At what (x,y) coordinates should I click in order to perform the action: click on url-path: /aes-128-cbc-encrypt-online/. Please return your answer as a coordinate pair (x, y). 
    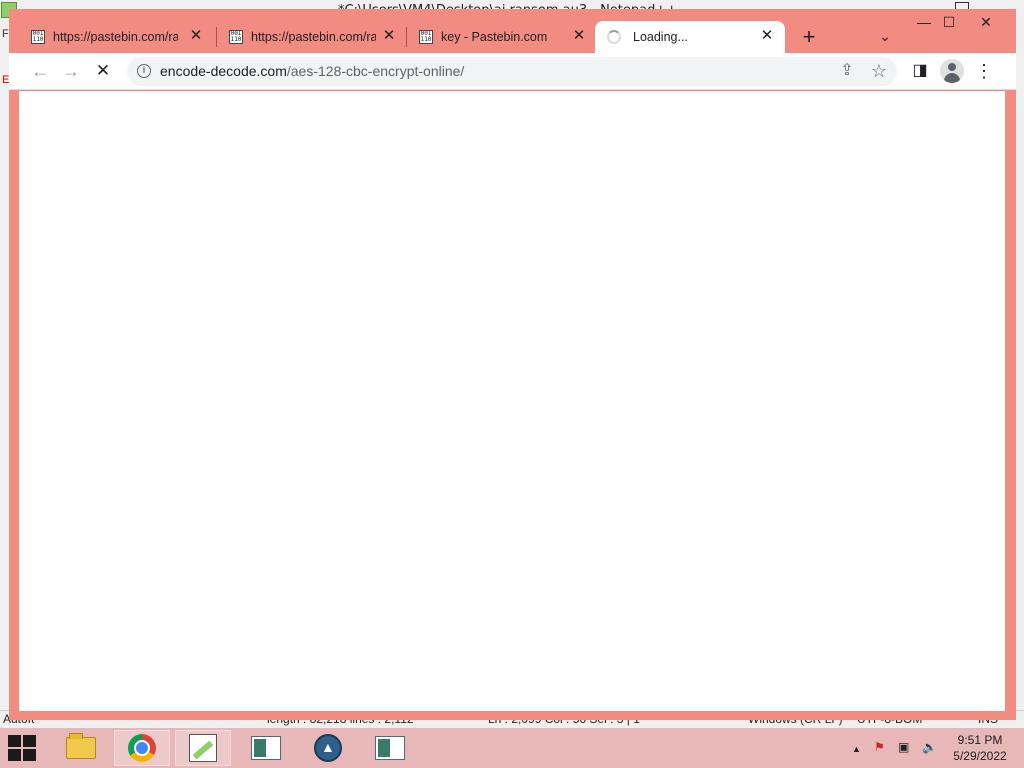
    Looking at the image, I should click on (375, 71).